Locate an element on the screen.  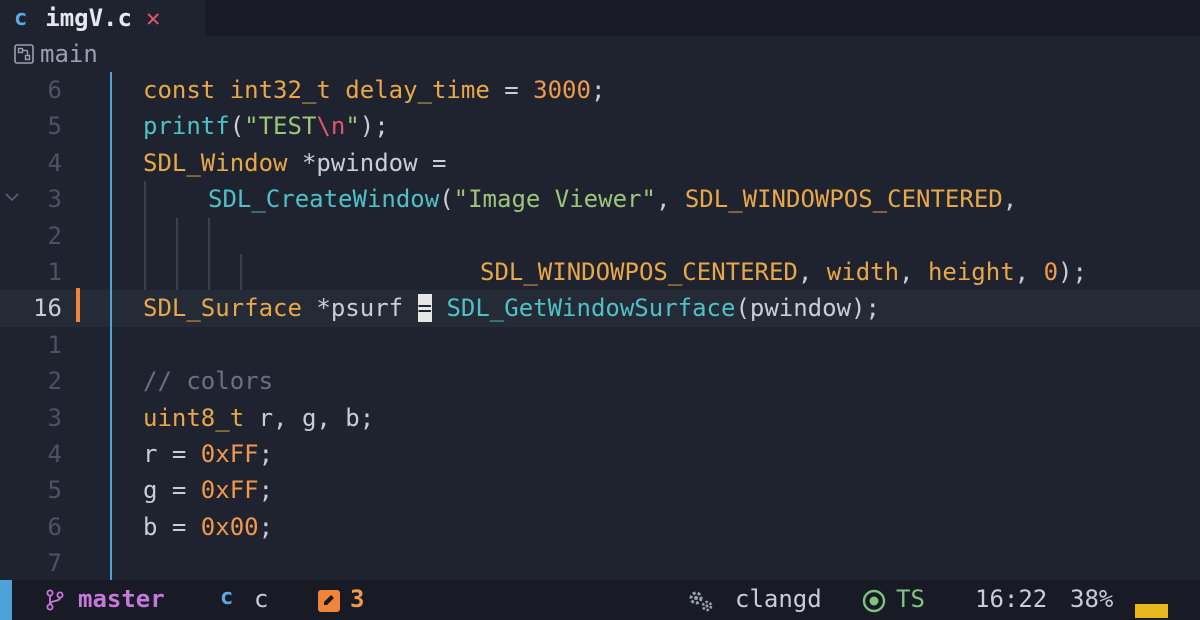
code-line: 6 b = 0x00; is located at coordinates (600, 527).